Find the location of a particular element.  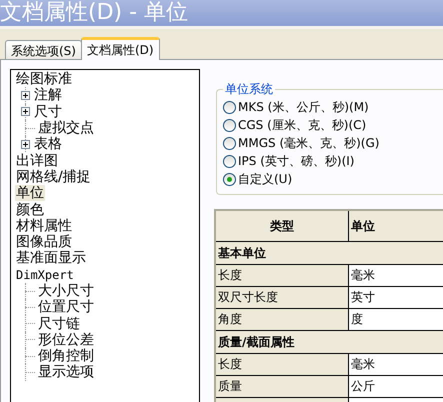

tree-item: 图像品质 is located at coordinates (44, 242).